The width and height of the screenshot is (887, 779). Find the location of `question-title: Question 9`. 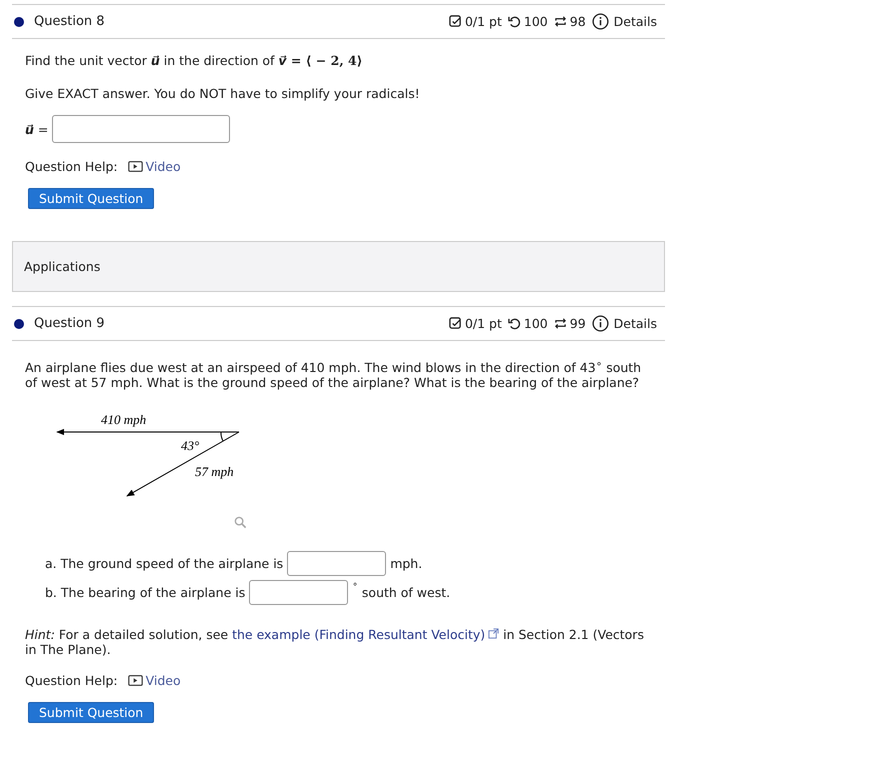

question-title: Question 9 is located at coordinates (69, 323).